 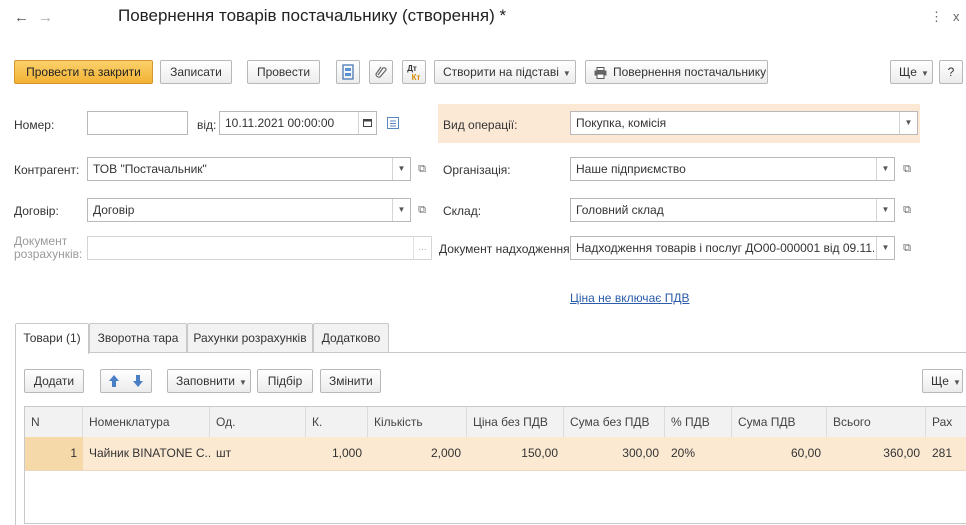 I want to click on receipt-doc-open-button: ⧉, so click(x=907, y=248).